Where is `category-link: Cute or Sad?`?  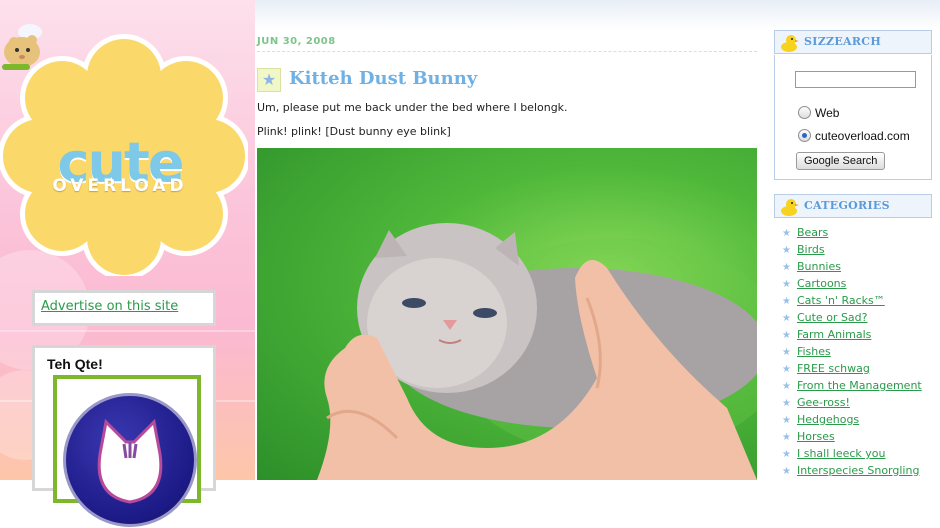
category-link: Cute or Sad? is located at coordinates (832, 317).